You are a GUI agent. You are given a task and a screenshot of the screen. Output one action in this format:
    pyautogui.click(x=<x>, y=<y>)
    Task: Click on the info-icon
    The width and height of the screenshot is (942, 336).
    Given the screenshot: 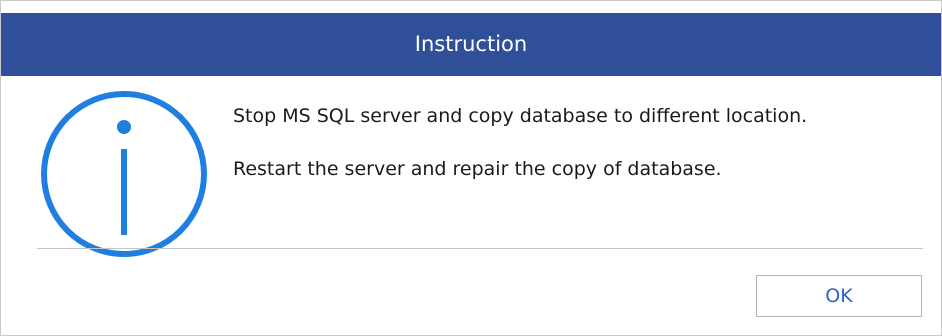 What is the action you would take?
    pyautogui.click(x=124, y=174)
    